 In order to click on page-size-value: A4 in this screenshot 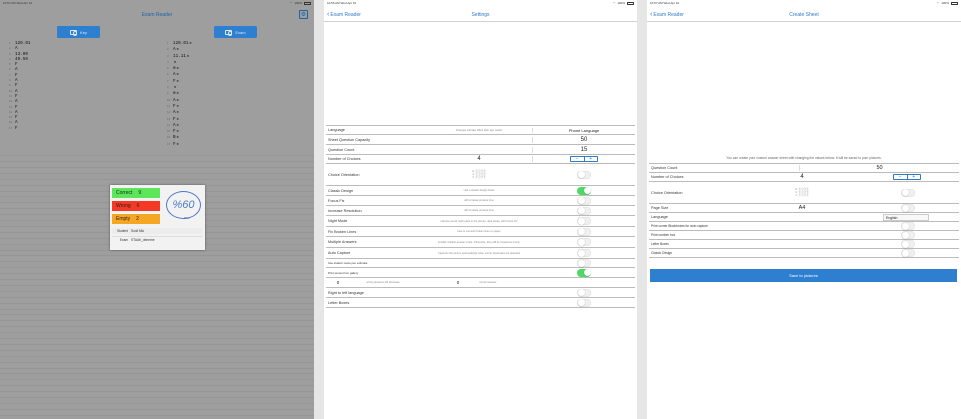, I will do `click(802, 208)`.